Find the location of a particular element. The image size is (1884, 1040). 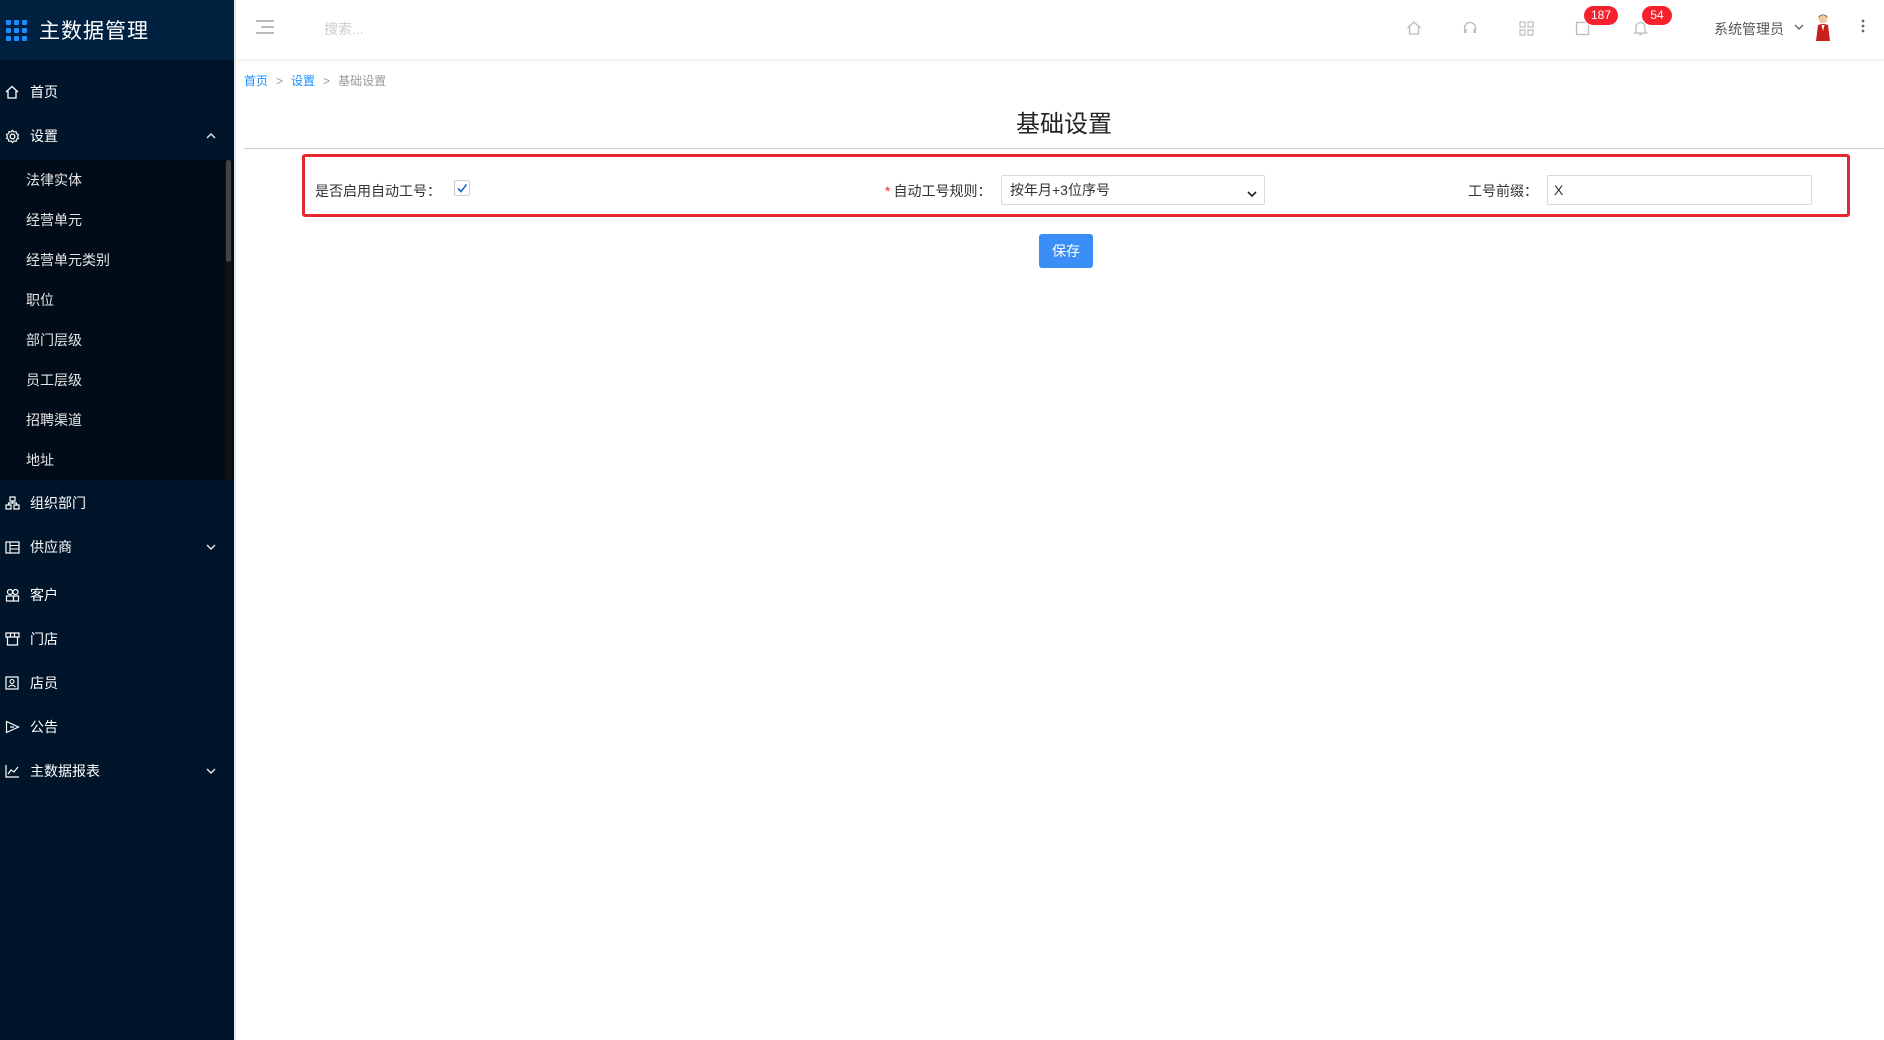

store-icon is located at coordinates (12, 639).